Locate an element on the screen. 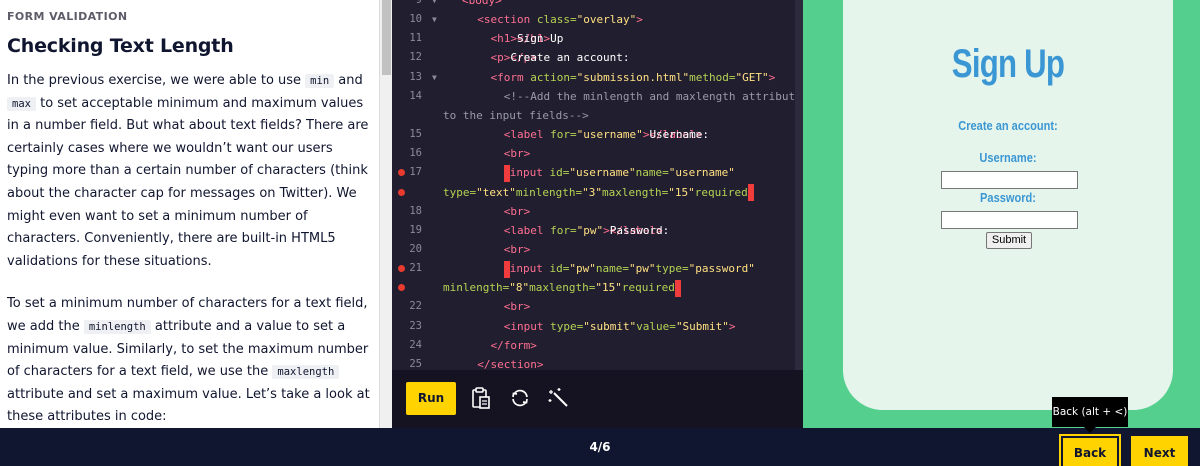 This screenshot has width=1200, height=466. password-field is located at coordinates (1009, 220).